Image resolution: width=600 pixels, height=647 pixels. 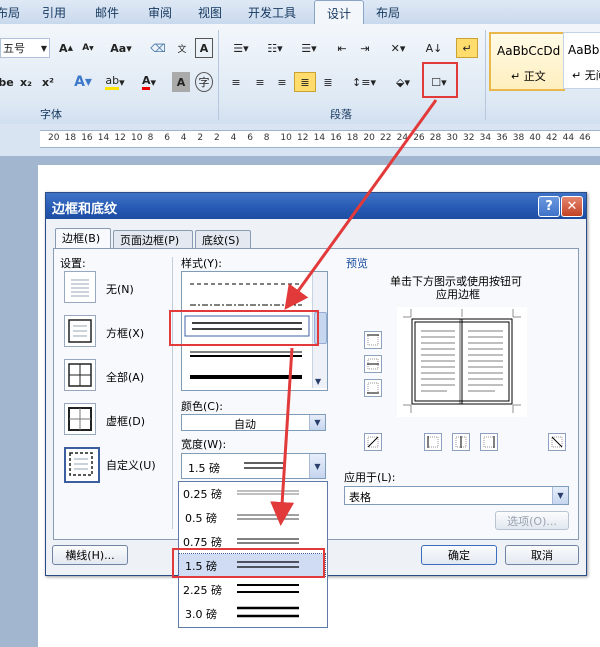 What do you see at coordinates (282, 436) in the screenshot?
I see `arrow-to-width` at bounding box center [282, 436].